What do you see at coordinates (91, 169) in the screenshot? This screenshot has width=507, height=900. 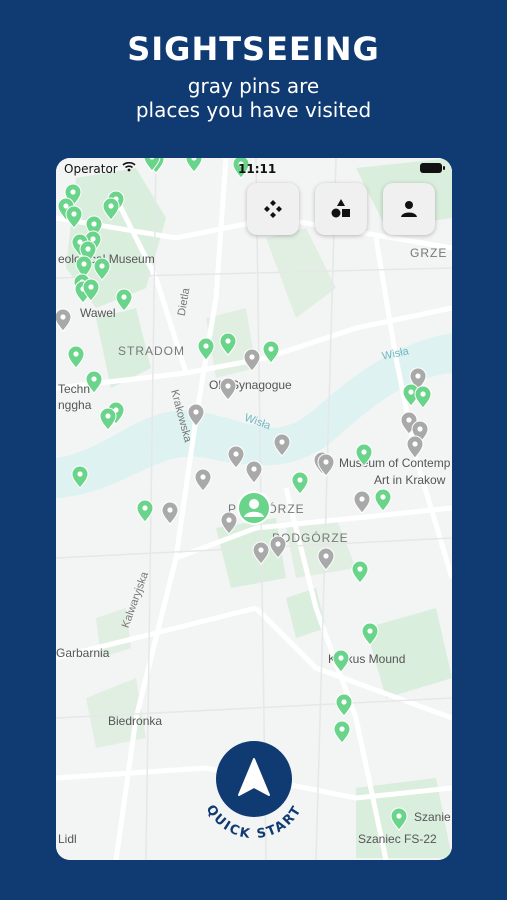 I see `carrier-label: Operator` at bounding box center [91, 169].